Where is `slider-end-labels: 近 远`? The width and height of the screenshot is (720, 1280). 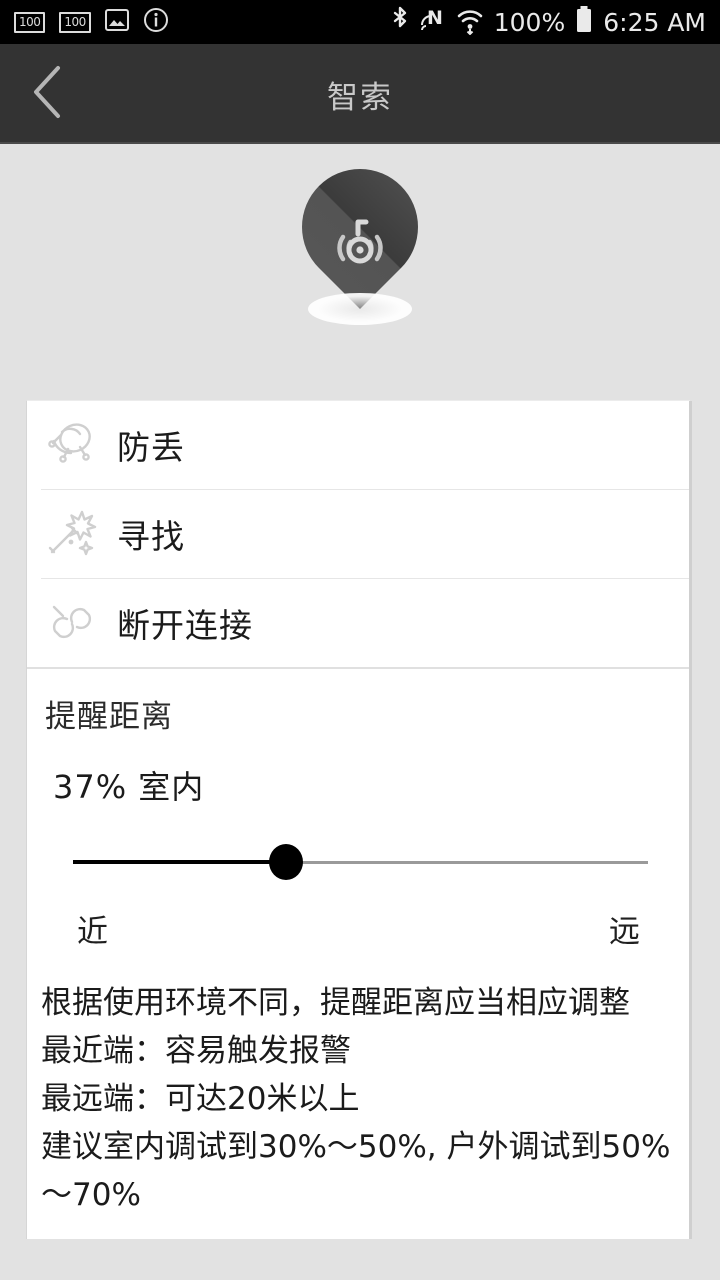
slider-end-labels: 近 远 is located at coordinates (358, 928).